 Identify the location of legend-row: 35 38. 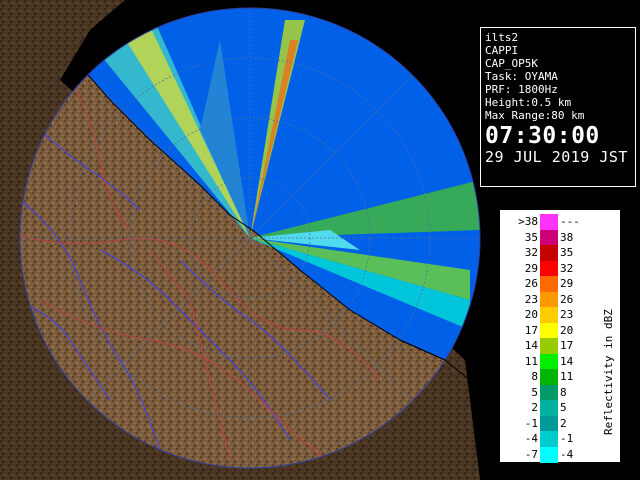
(550, 237).